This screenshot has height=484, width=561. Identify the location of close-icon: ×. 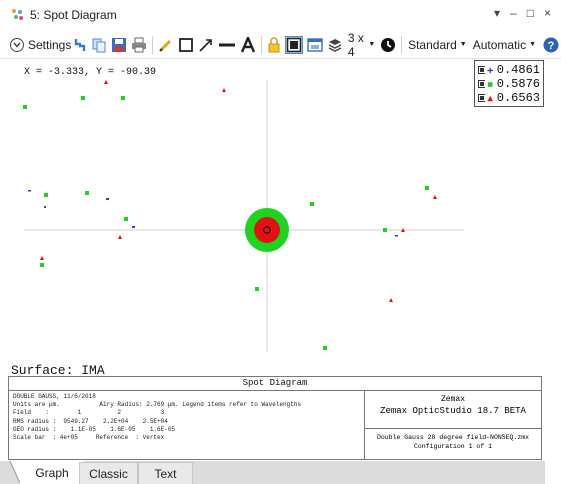
(547, 13).